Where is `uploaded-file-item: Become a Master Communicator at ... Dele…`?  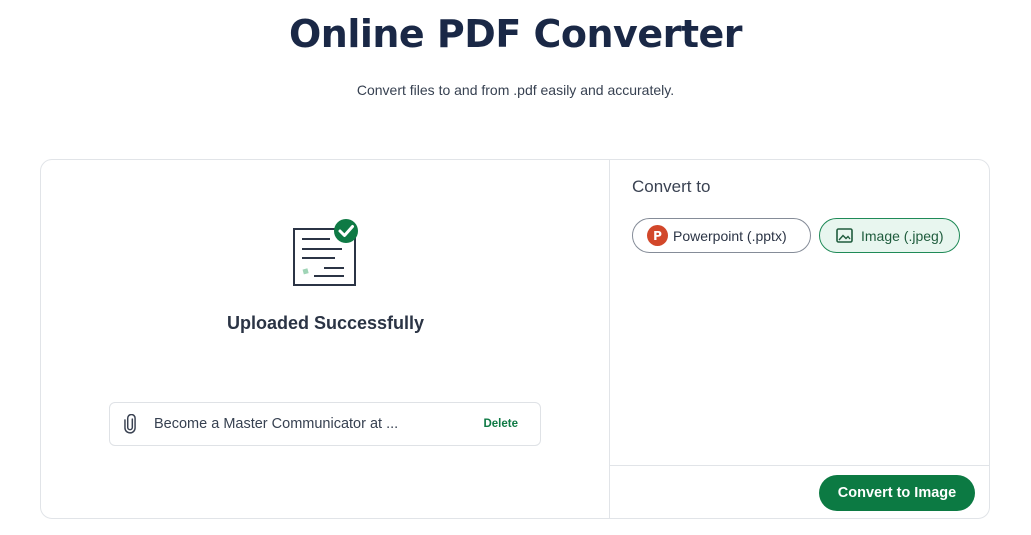 uploaded-file-item: Become a Master Communicator at ... Dele… is located at coordinates (325, 424).